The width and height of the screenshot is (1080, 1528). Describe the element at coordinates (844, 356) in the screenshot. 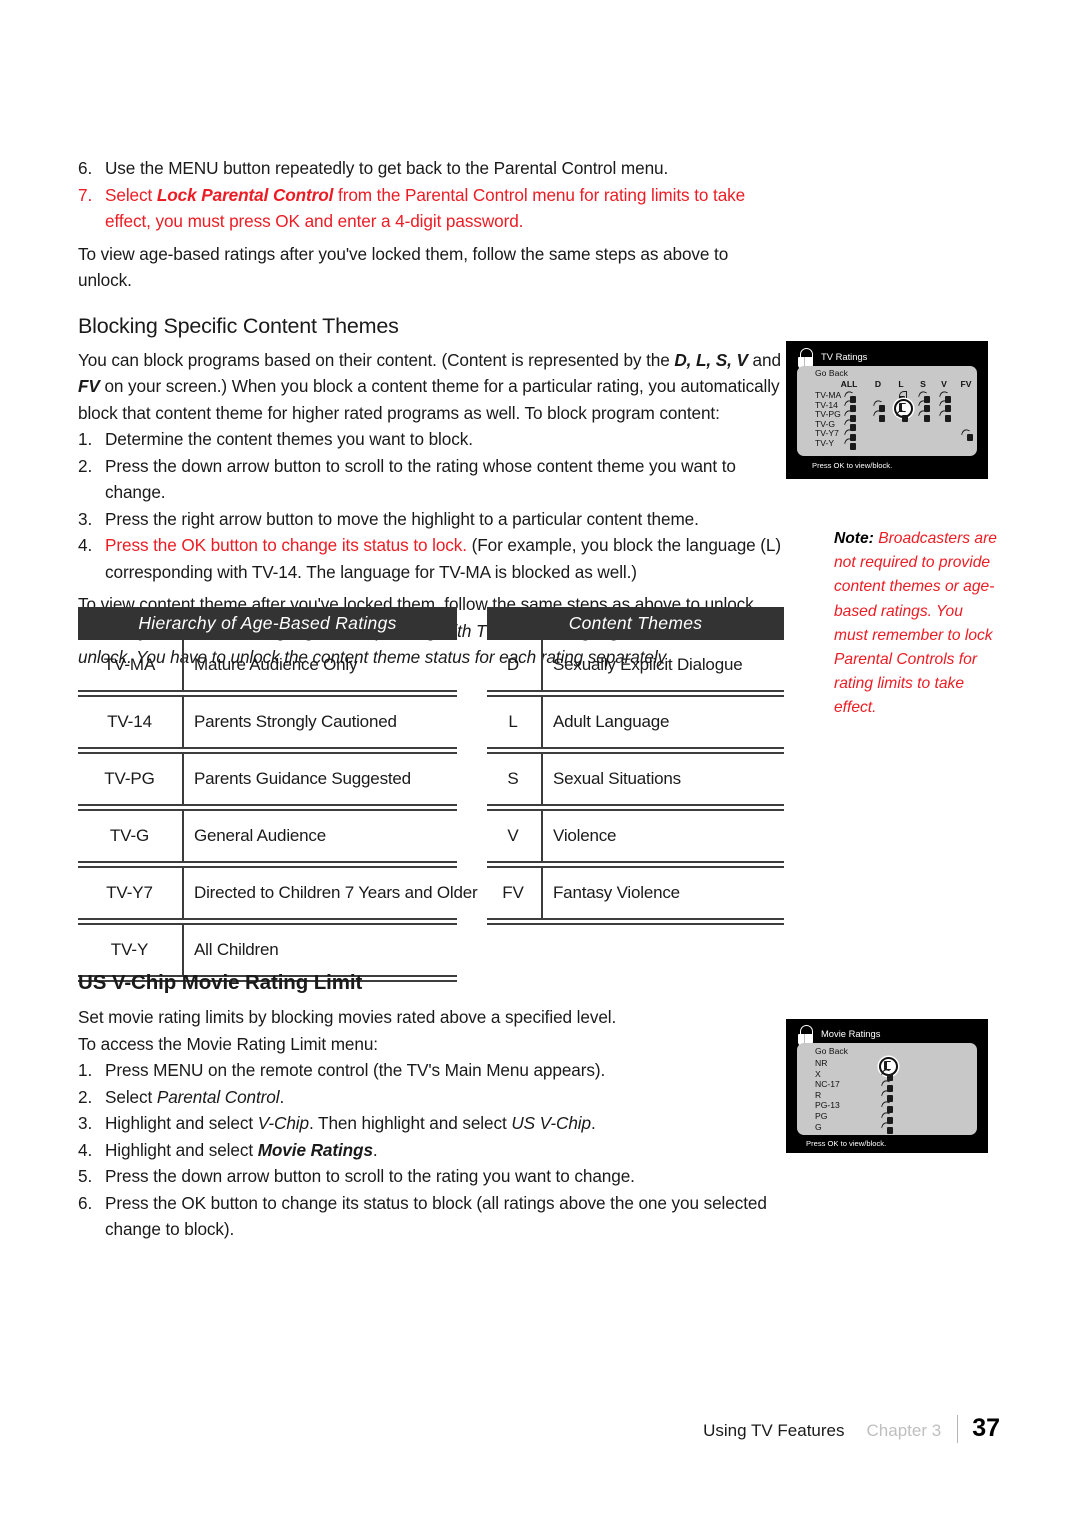

I see `osd-tv-title: TV Ratings` at that location.